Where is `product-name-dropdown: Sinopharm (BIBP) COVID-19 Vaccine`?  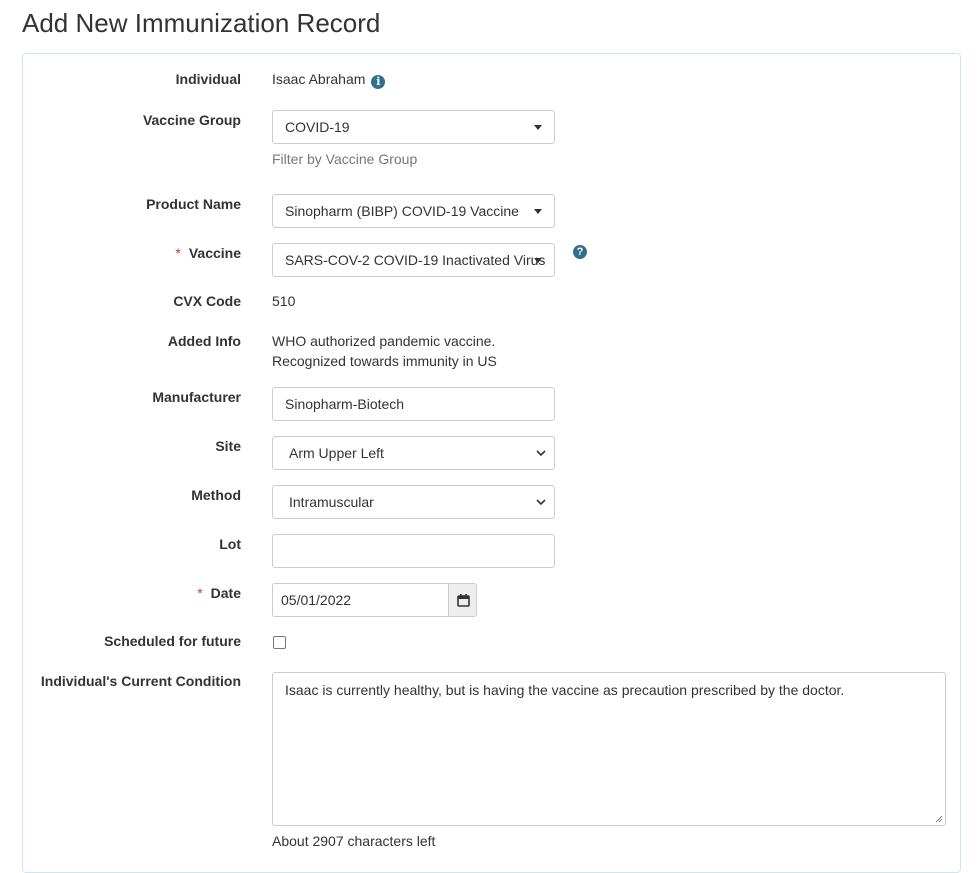
product-name-dropdown: Sinopharm (BIBP) COVID-19 Vaccine is located at coordinates (413, 211).